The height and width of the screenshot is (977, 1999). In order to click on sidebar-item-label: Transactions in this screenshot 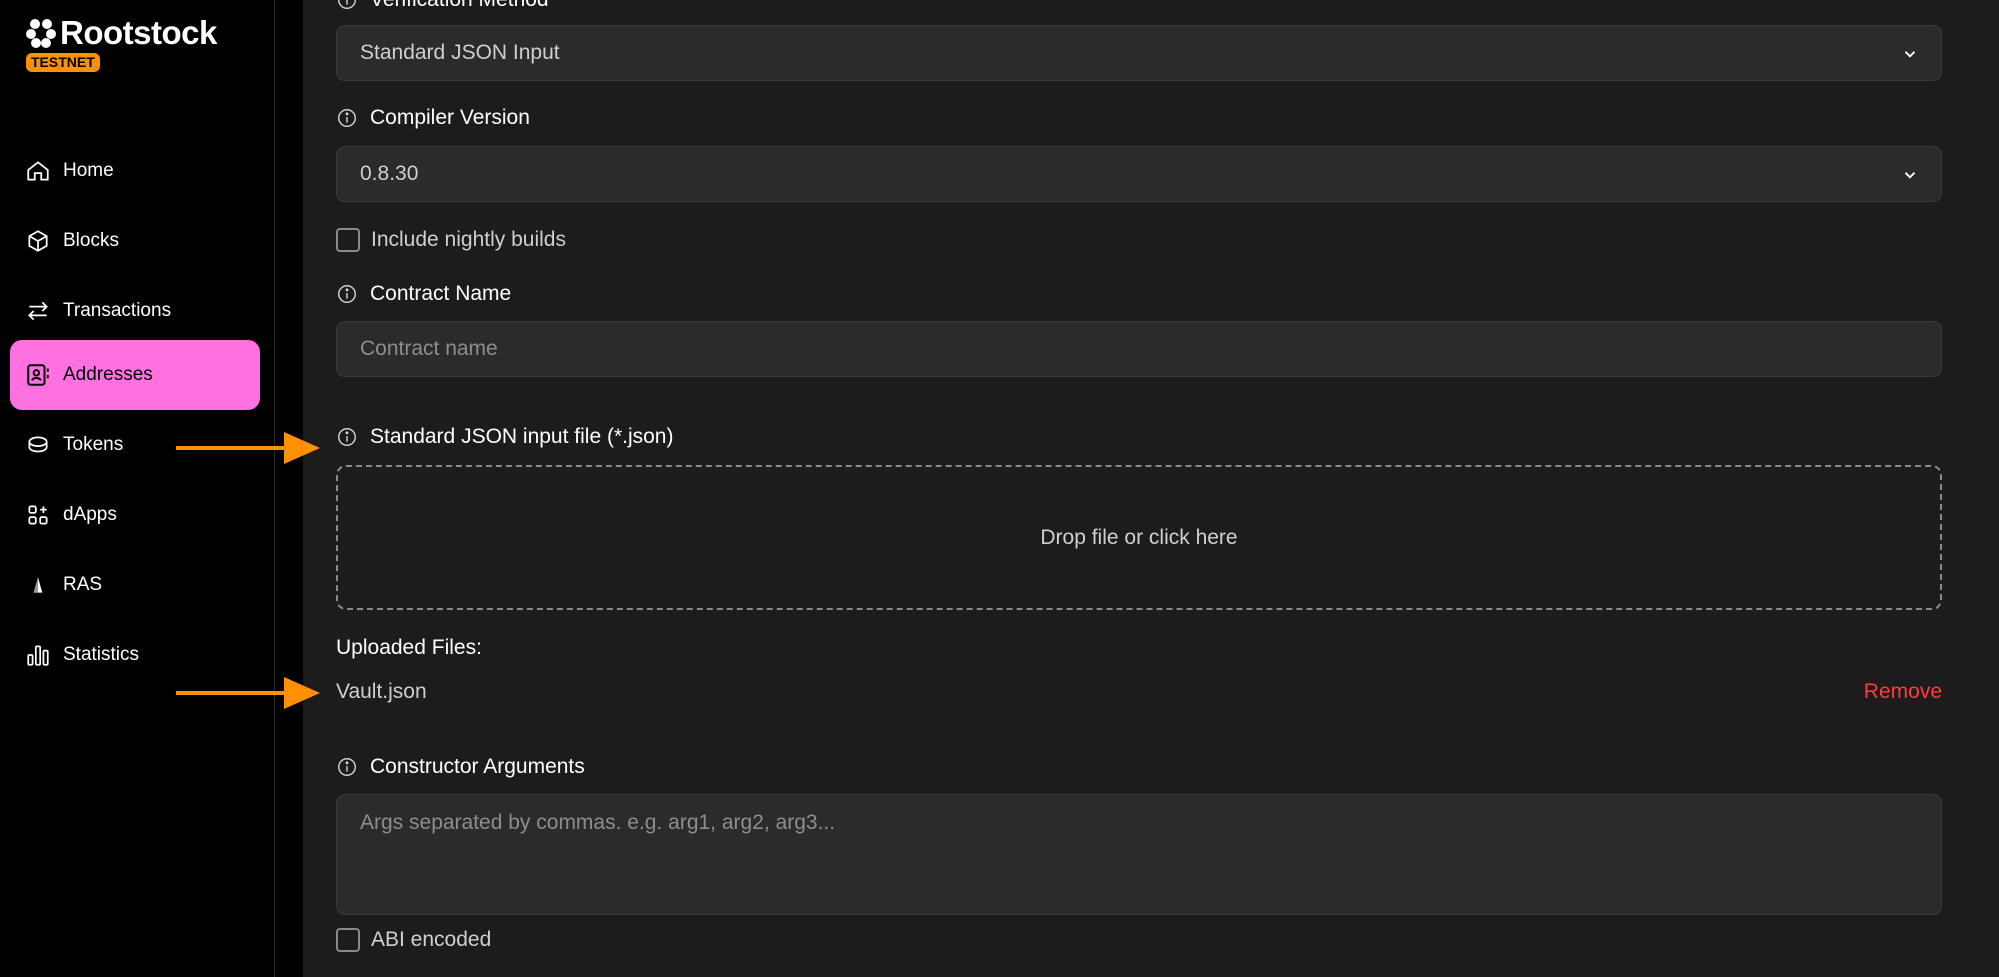, I will do `click(117, 310)`.